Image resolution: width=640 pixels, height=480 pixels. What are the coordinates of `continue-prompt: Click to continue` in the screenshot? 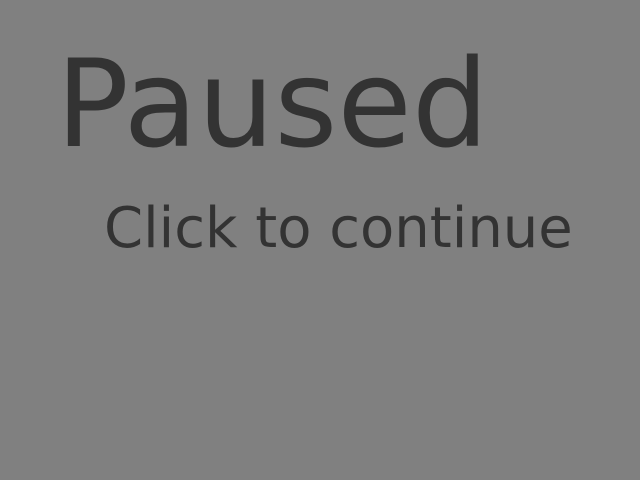 It's located at (338, 229).